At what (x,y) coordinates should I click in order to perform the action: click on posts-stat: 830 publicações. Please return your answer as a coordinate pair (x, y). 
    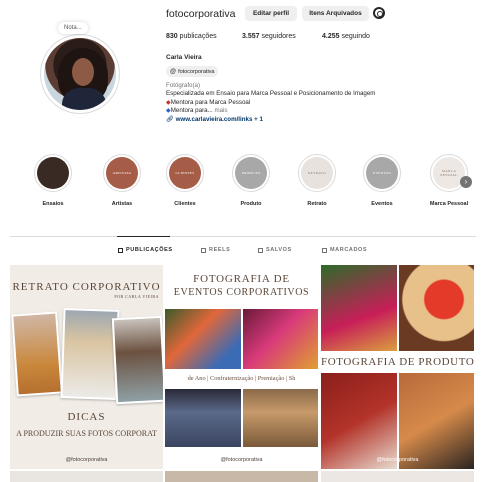
    Looking at the image, I should click on (191, 36).